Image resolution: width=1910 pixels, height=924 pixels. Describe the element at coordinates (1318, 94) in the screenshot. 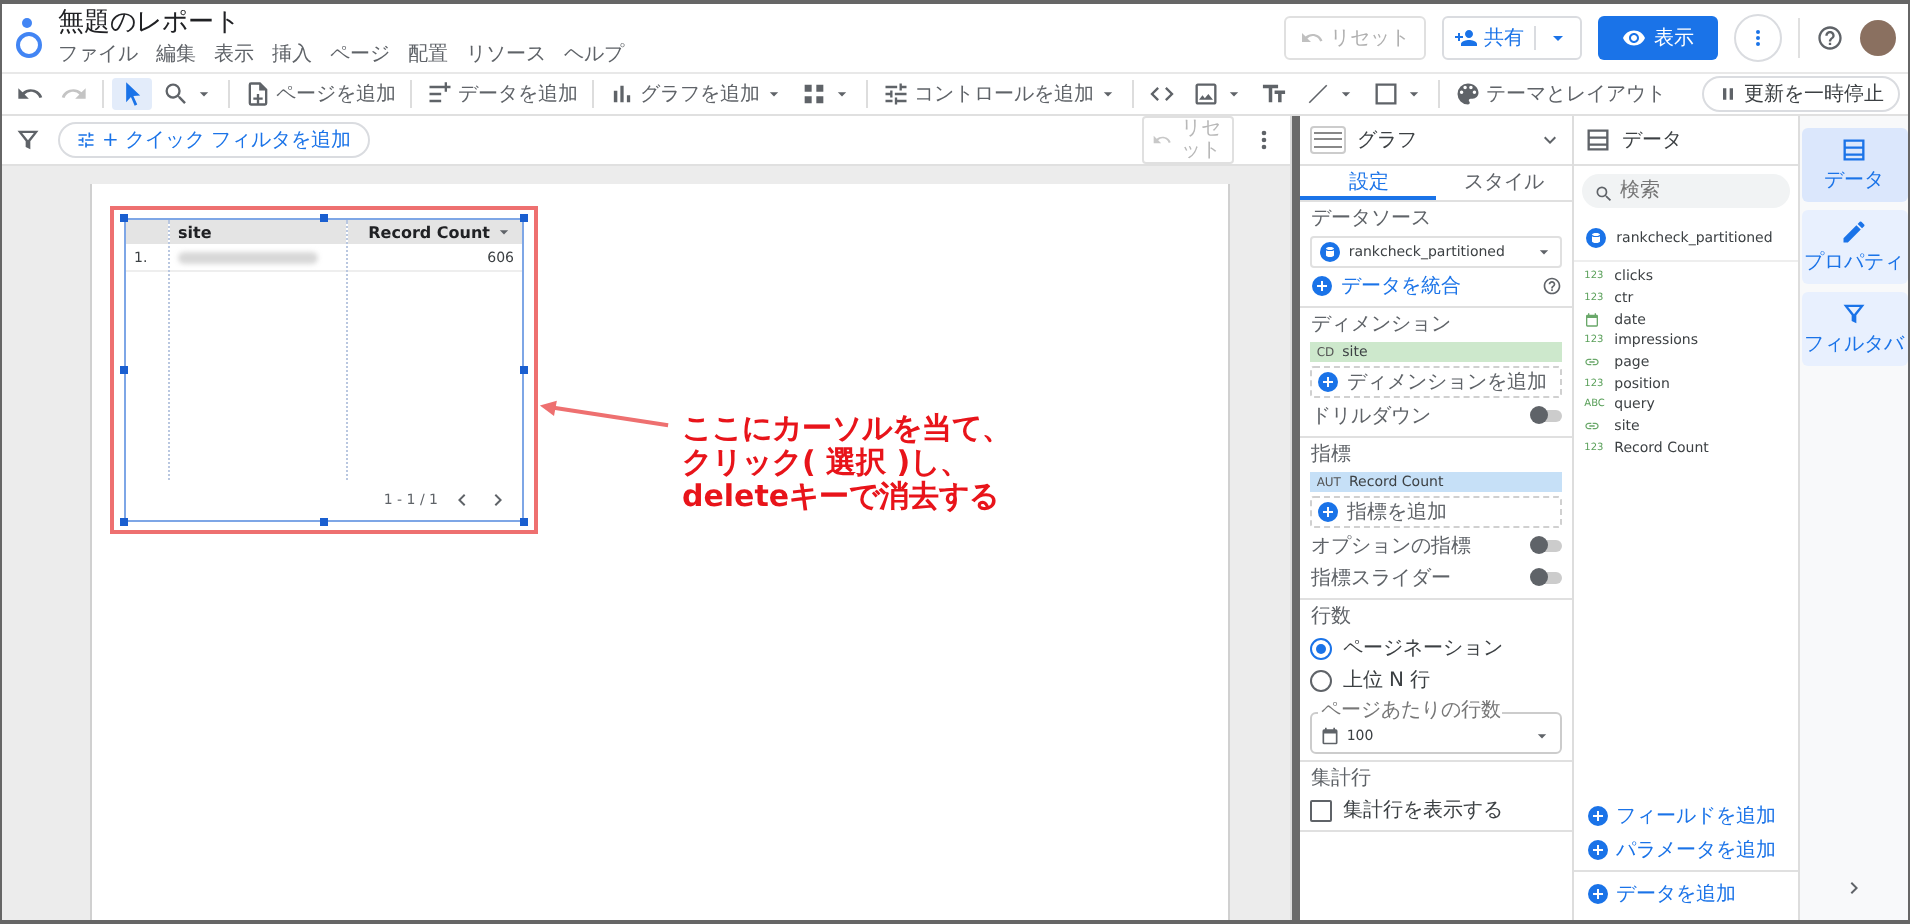

I see `line-icon` at that location.